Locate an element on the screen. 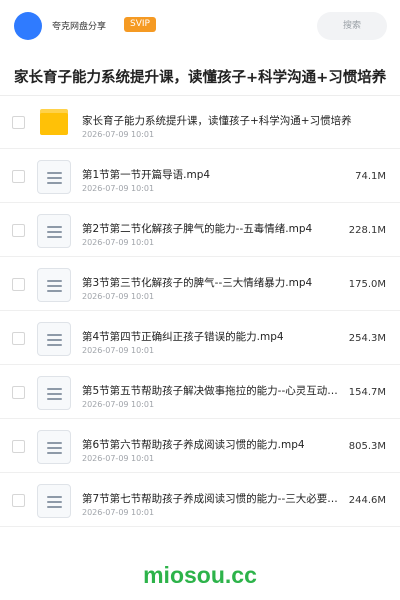 The height and width of the screenshot is (600, 400). file-name: 第3节第三节化解孩子的脾气--三大情绪暴力.mp4 is located at coordinates (197, 283).